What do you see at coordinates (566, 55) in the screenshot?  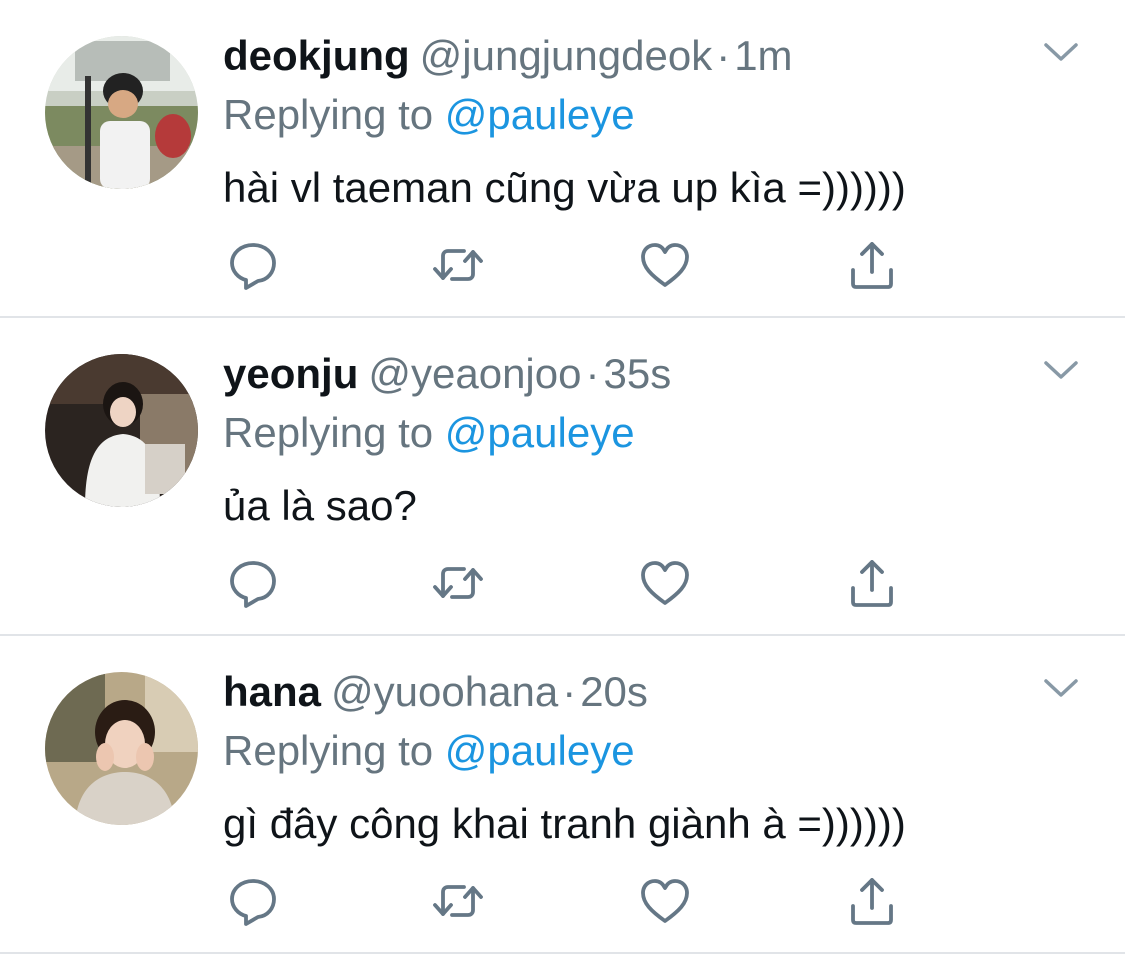 I see `user-handle: @jungjungdeok` at bounding box center [566, 55].